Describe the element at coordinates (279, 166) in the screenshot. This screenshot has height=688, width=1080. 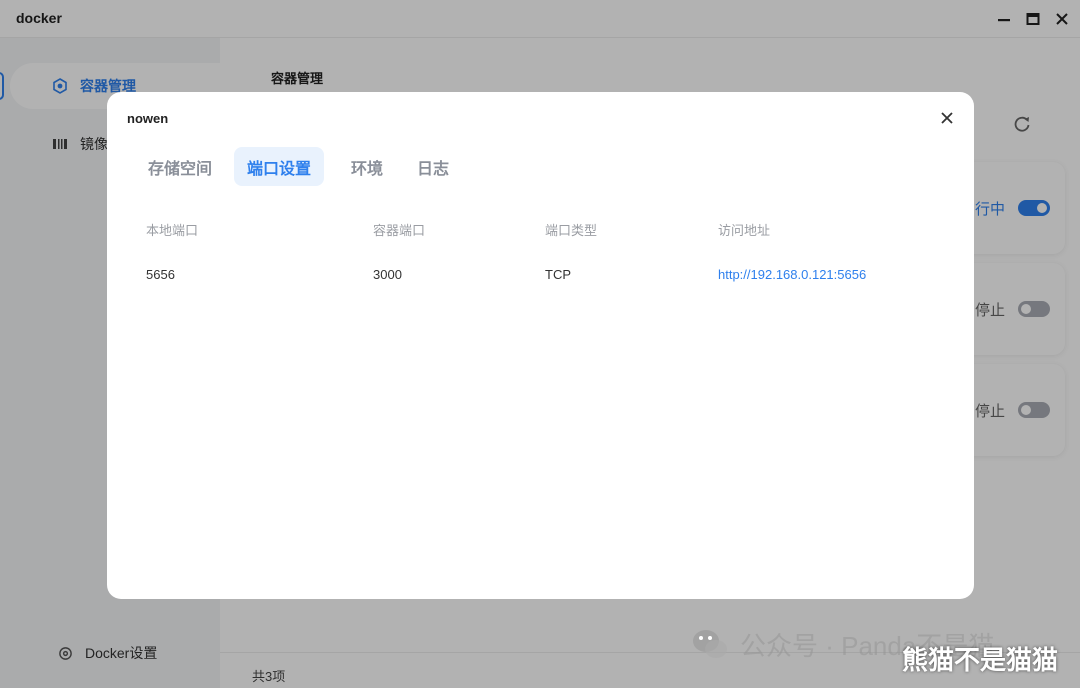
I see `tab-ports: 端口设置` at that location.